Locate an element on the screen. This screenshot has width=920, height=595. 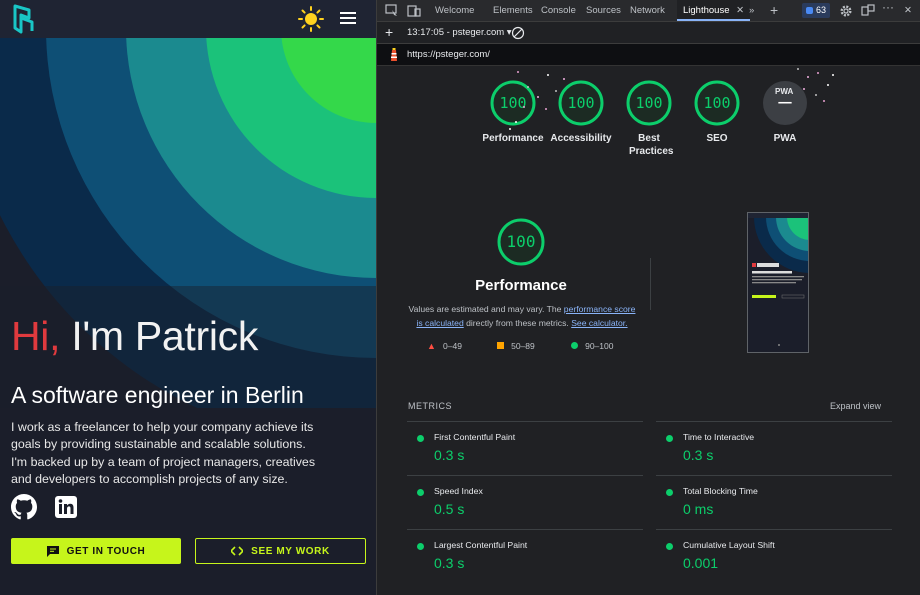
metric-name: First Contentful Paint is located at coordinates (475, 437).